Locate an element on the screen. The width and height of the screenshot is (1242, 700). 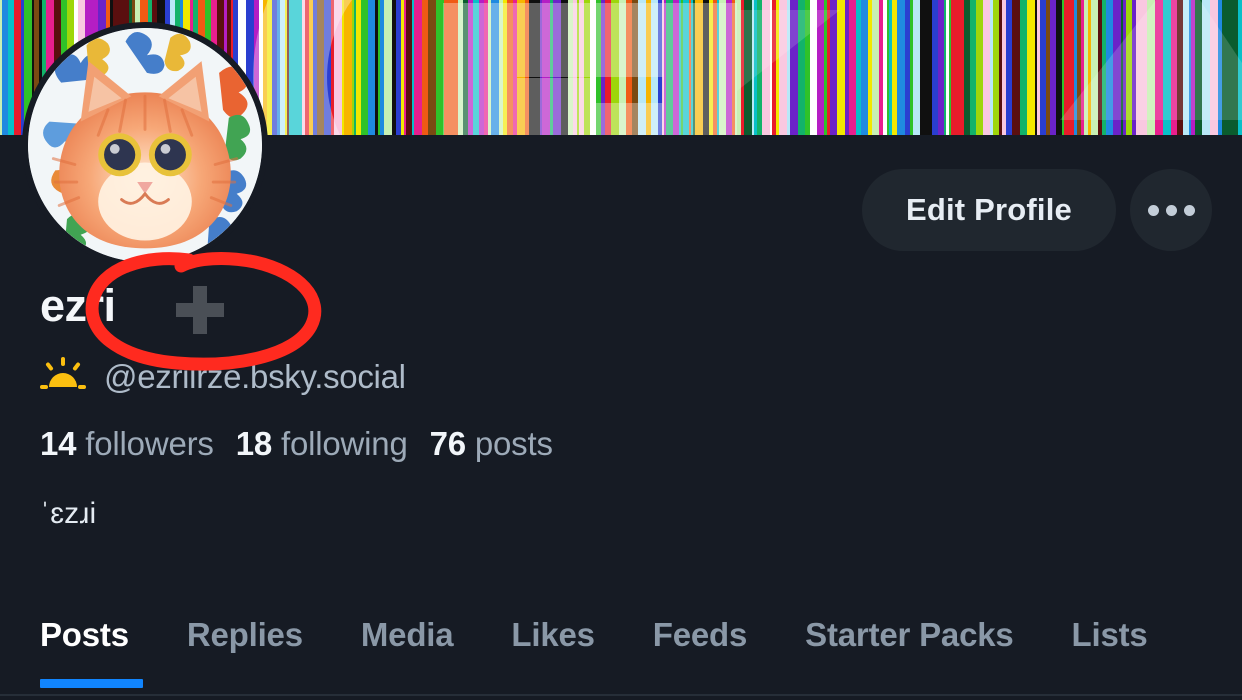
tab-label: Replies is located at coordinates (244, 634).